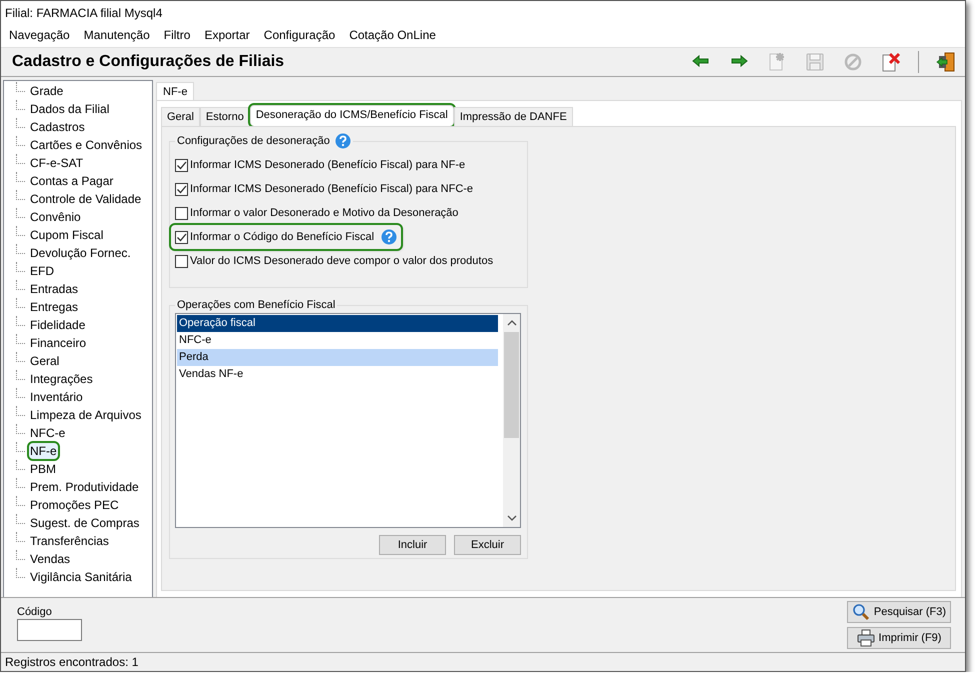  What do you see at coordinates (337, 340) in the screenshot?
I see `list-item: NFC-e` at bounding box center [337, 340].